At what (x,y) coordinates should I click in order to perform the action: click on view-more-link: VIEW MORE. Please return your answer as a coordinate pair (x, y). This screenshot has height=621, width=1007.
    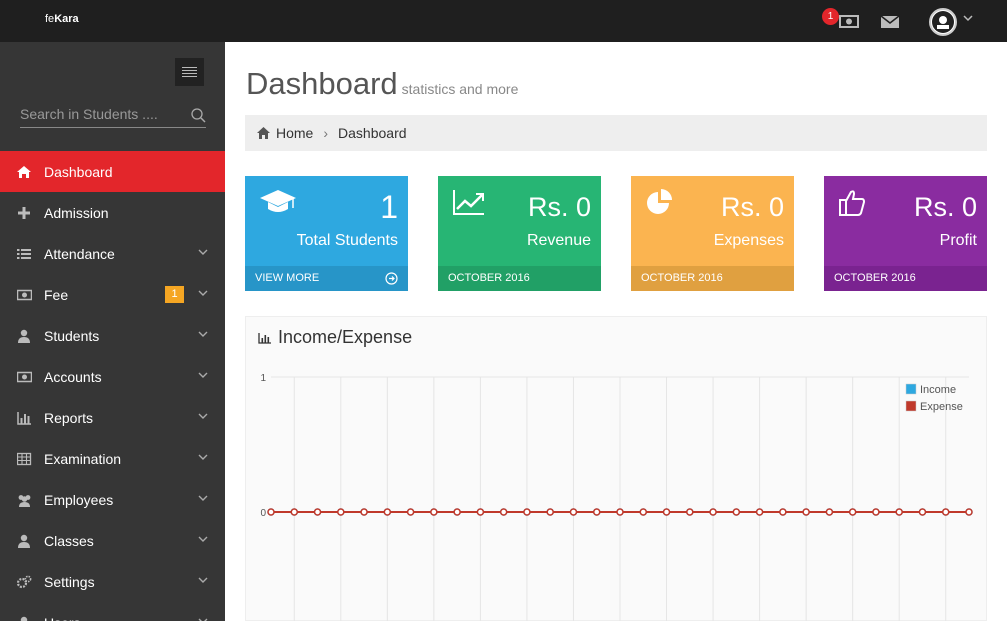
    Looking at the image, I should click on (326, 278).